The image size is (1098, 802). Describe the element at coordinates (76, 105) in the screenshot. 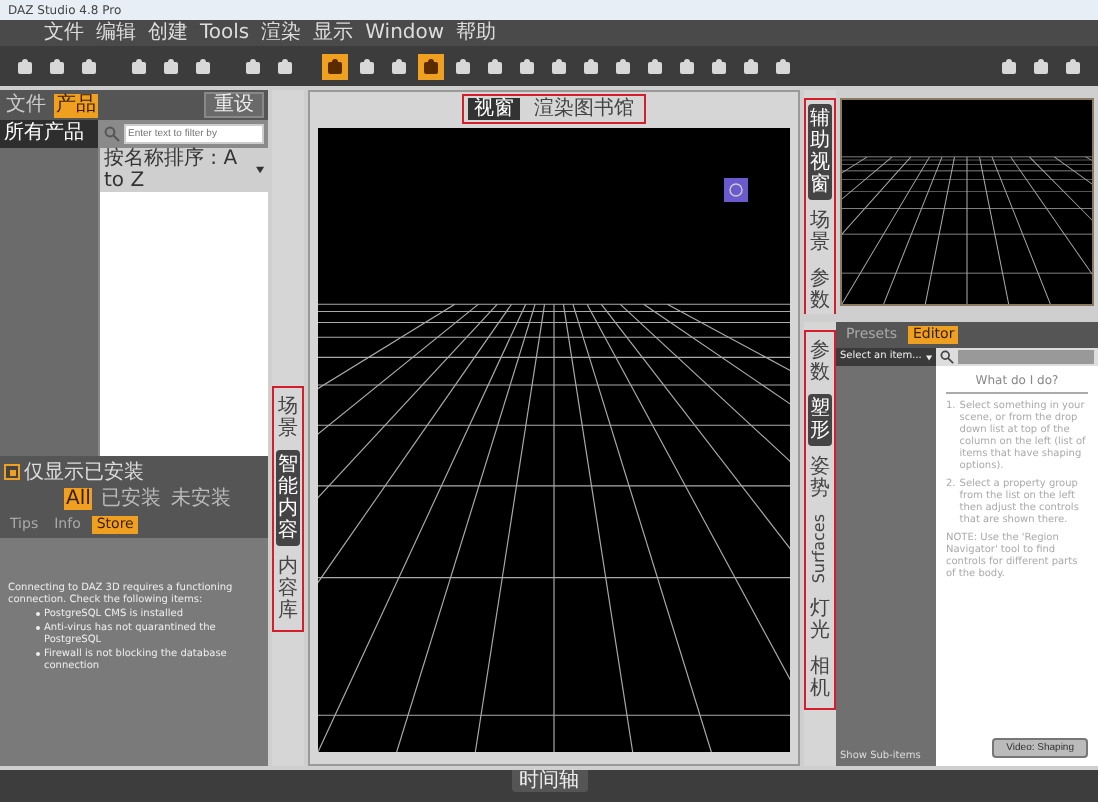

I see `panel-tab: 产品` at that location.